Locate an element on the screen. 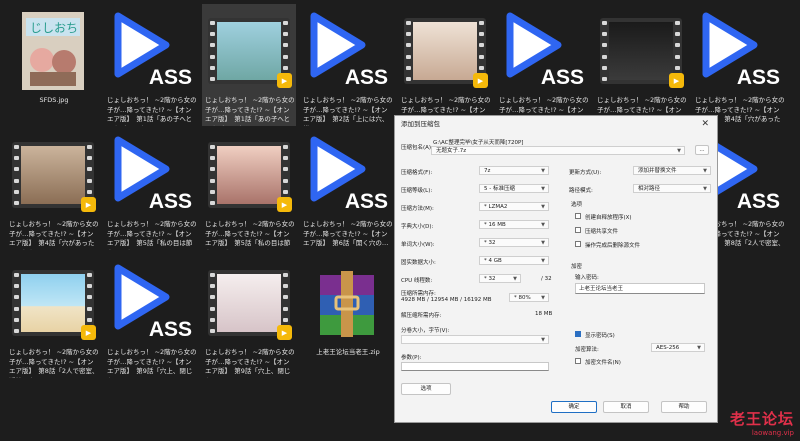  watermark-title: 老王论坛 is located at coordinates (761, 419).